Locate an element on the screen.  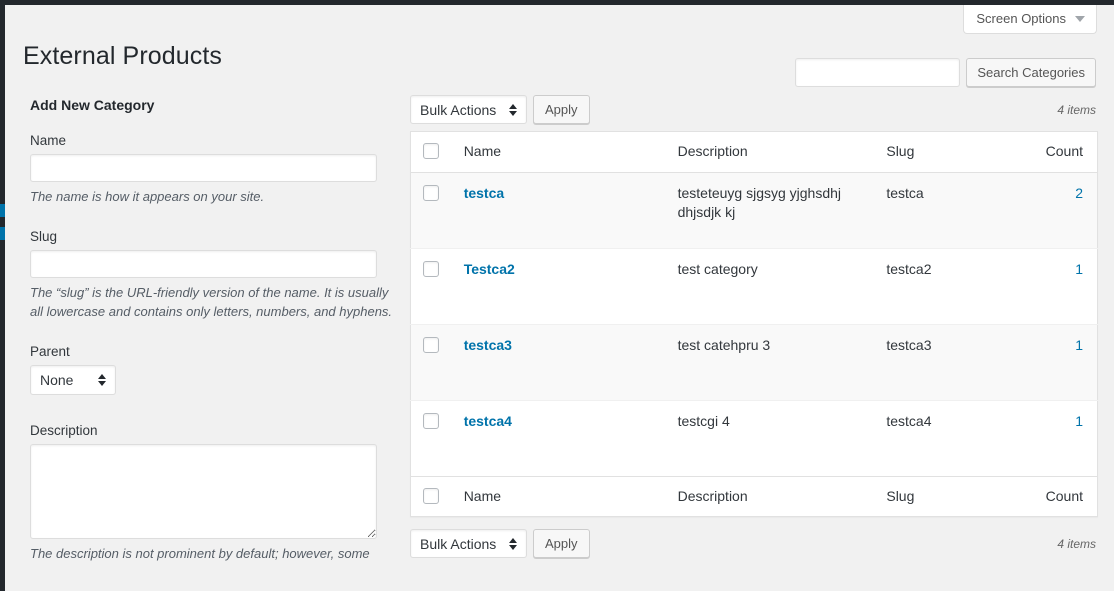
parent-label: Parent is located at coordinates (50, 351).